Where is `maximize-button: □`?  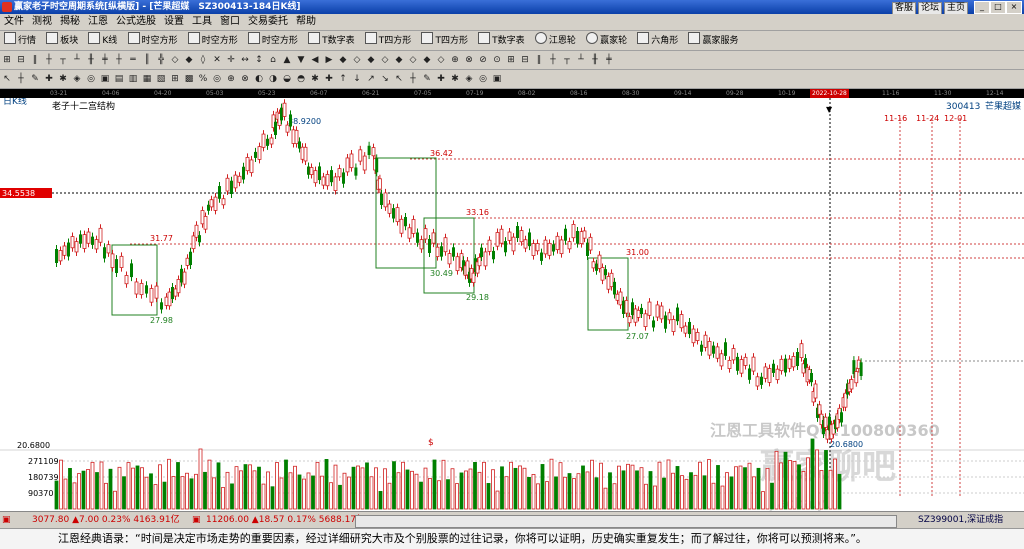
maximize-button: □ is located at coordinates (998, 7).